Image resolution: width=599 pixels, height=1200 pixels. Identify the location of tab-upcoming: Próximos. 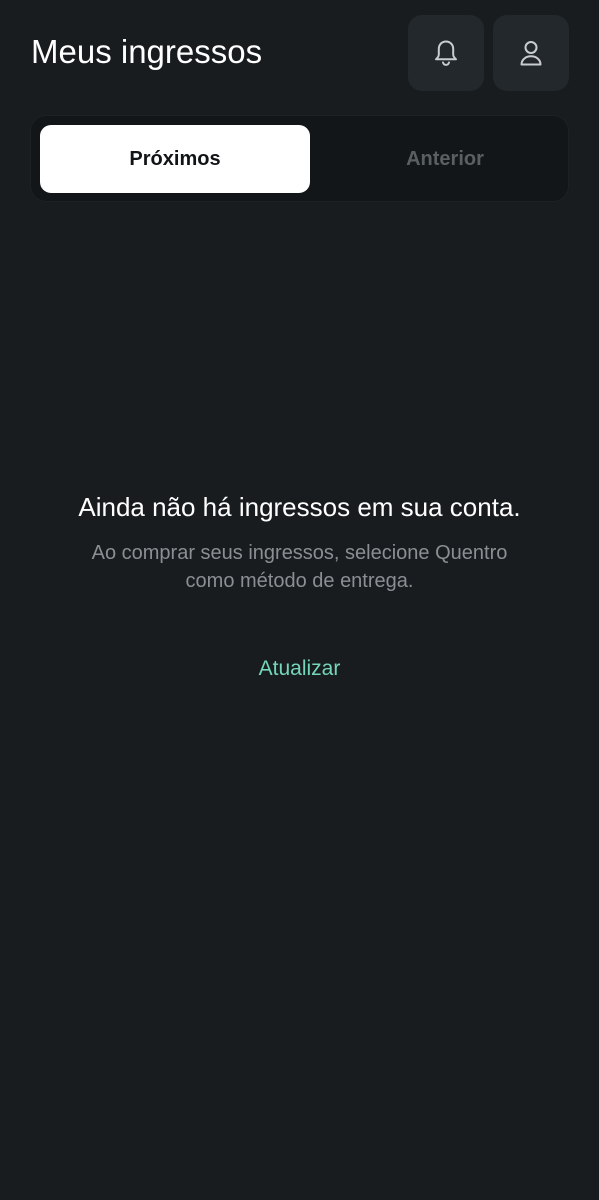
(175, 159).